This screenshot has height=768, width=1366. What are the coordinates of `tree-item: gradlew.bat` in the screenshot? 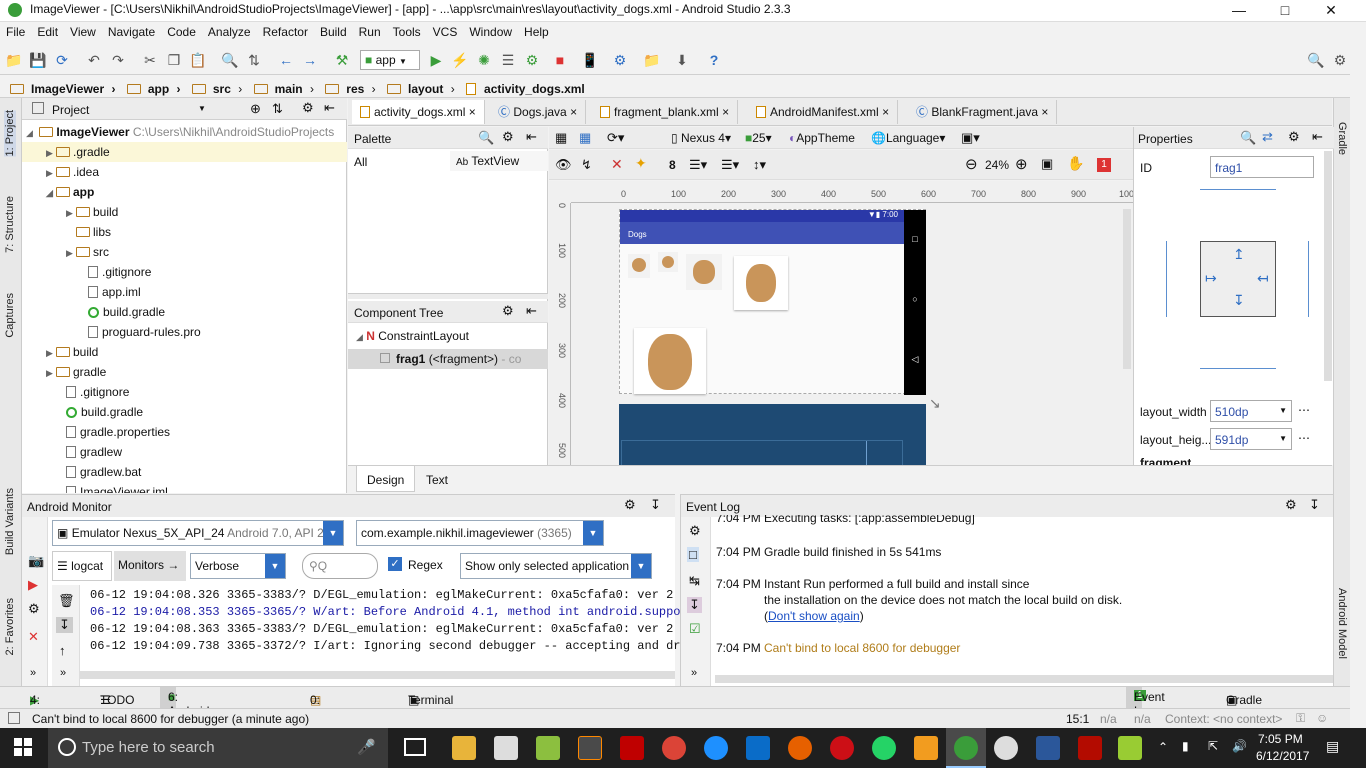 It's located at (103, 472).